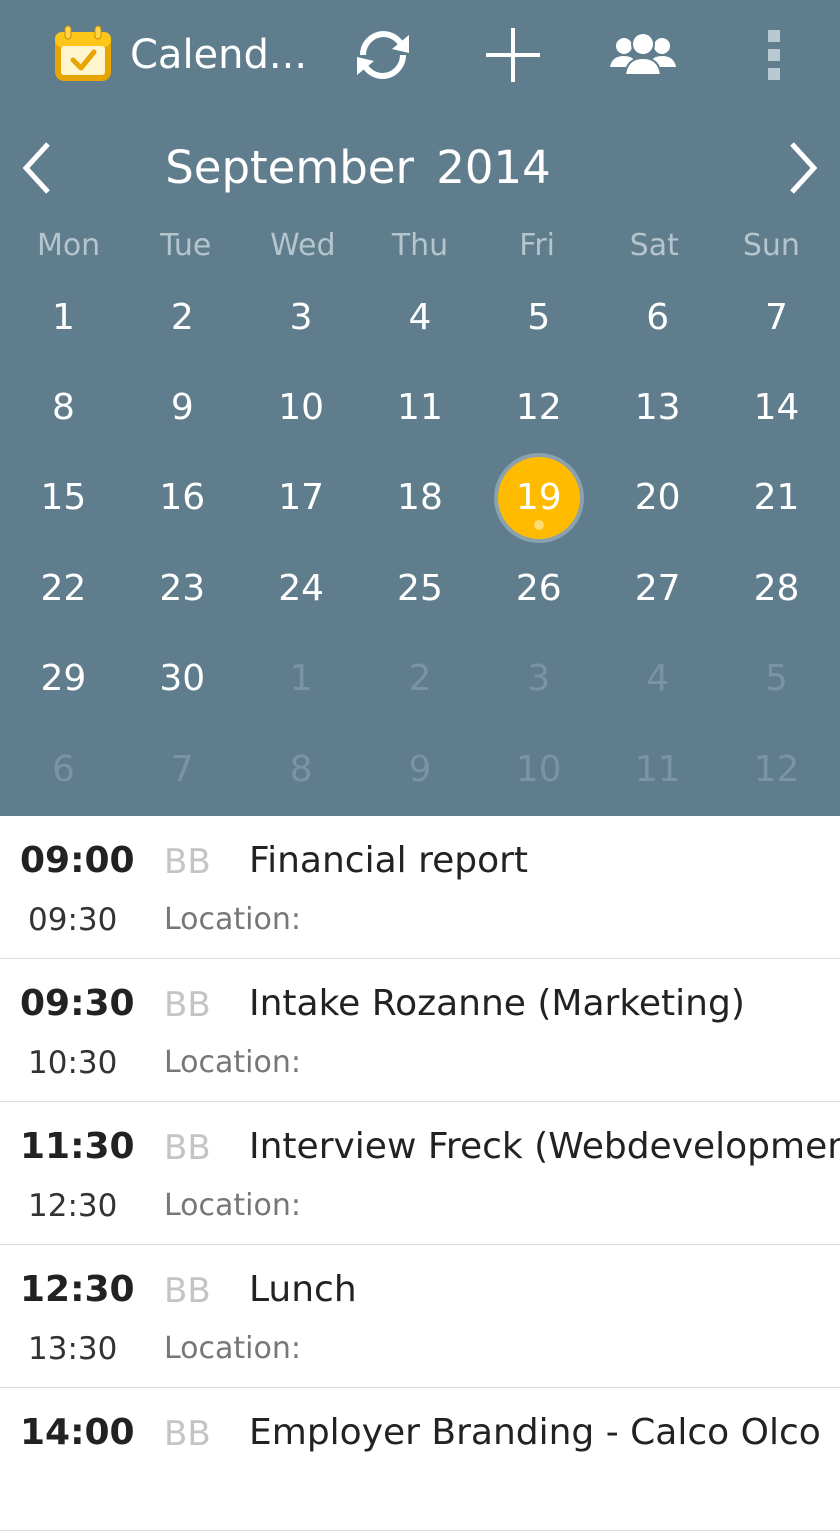  I want to click on calendar-day: 21, so click(776, 498).